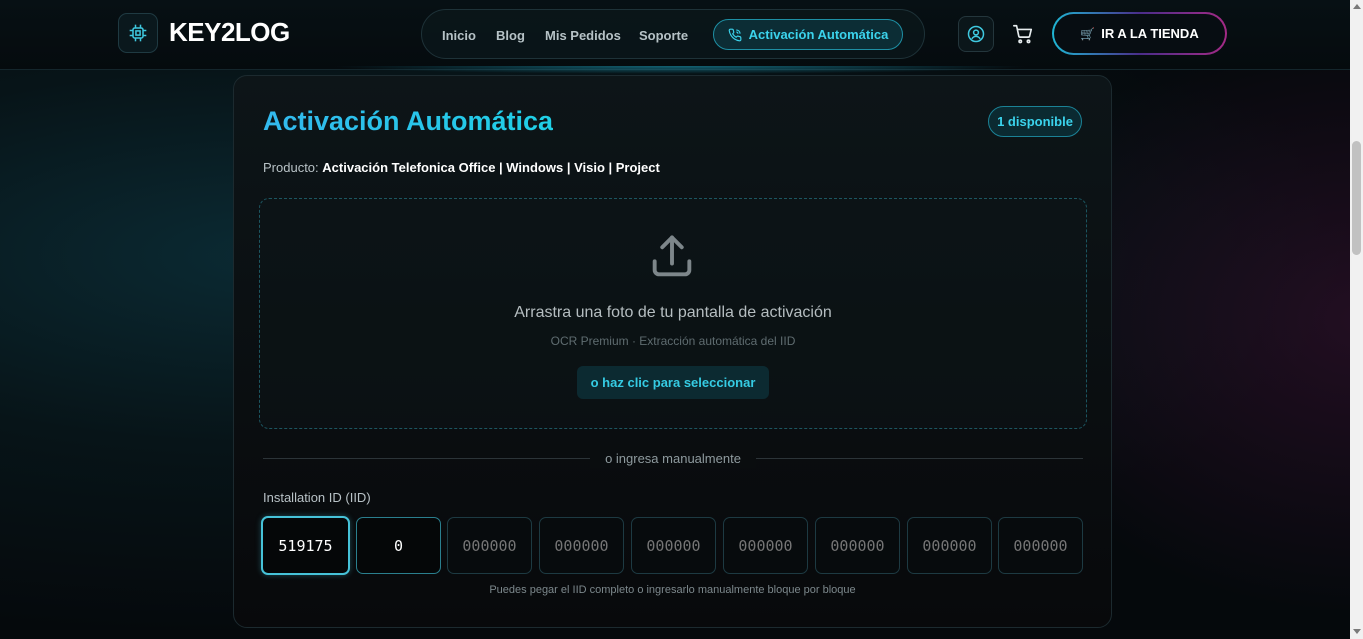  Describe the element at coordinates (1356, 319) in the screenshot. I see `page-scrollbar` at that location.